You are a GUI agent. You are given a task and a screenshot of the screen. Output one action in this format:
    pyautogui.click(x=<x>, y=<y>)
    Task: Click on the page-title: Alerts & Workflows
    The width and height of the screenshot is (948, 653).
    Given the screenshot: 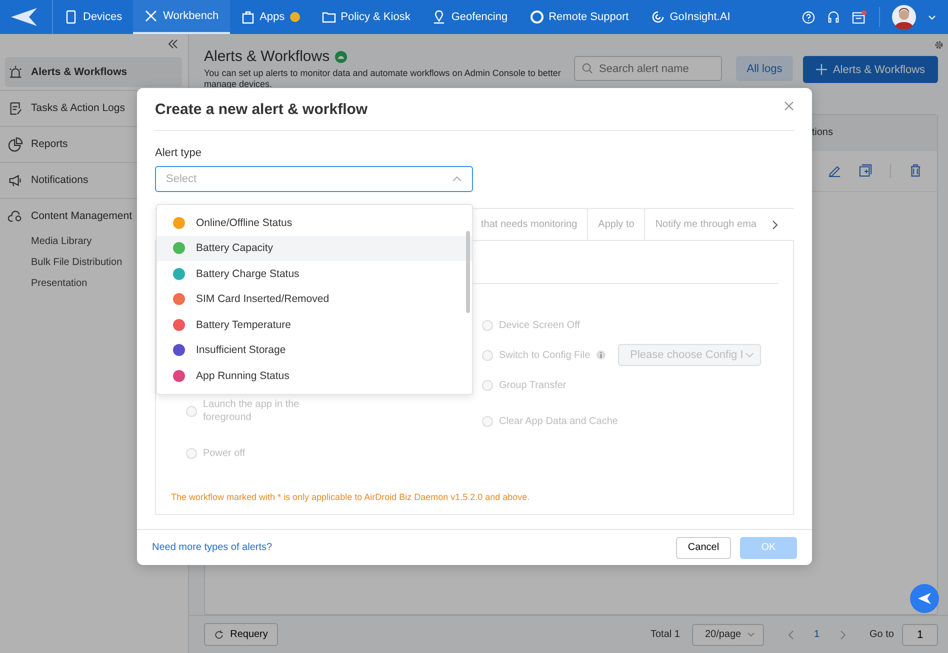 What is the action you would take?
    pyautogui.click(x=267, y=56)
    